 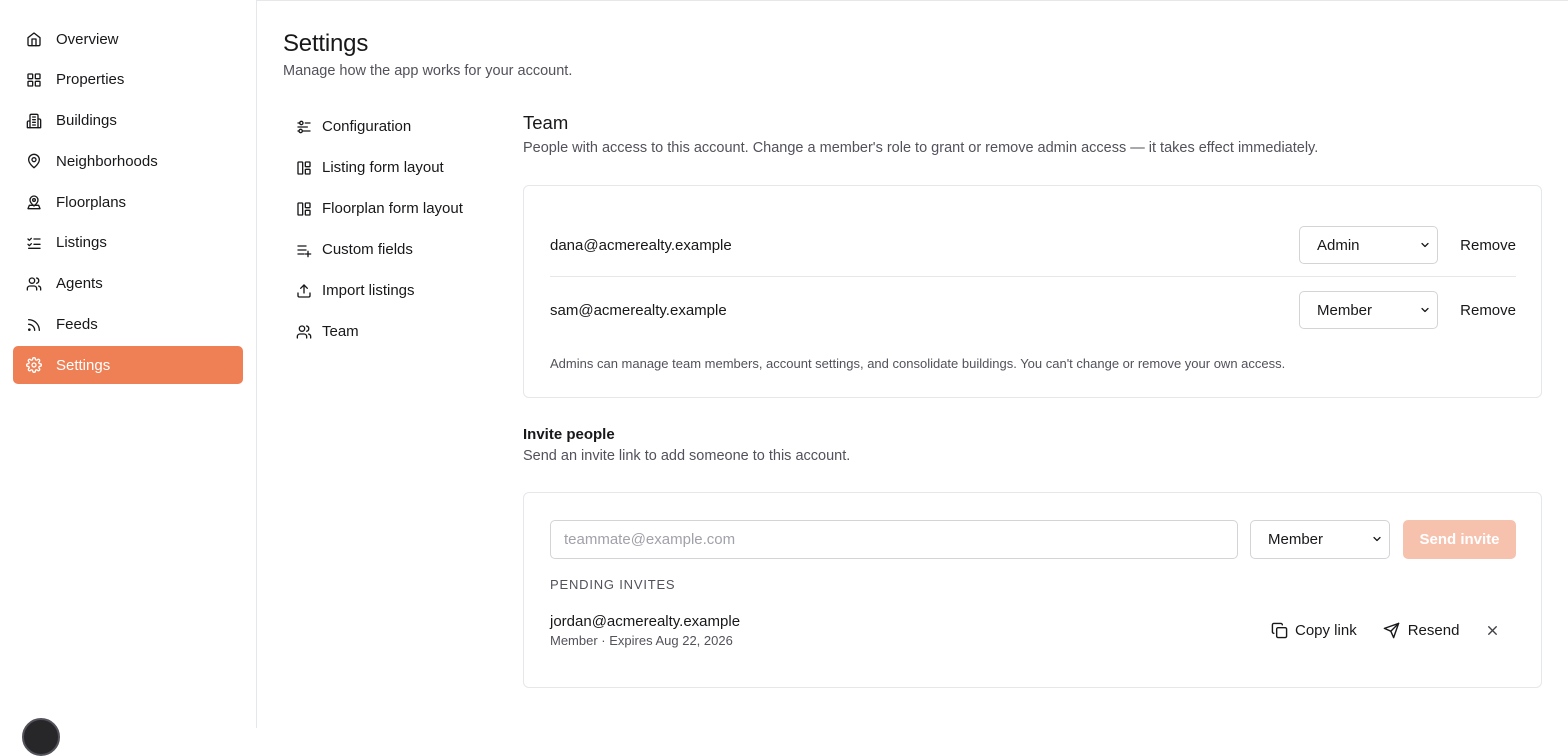 I want to click on member-role-select: Member, so click(x=1368, y=310).